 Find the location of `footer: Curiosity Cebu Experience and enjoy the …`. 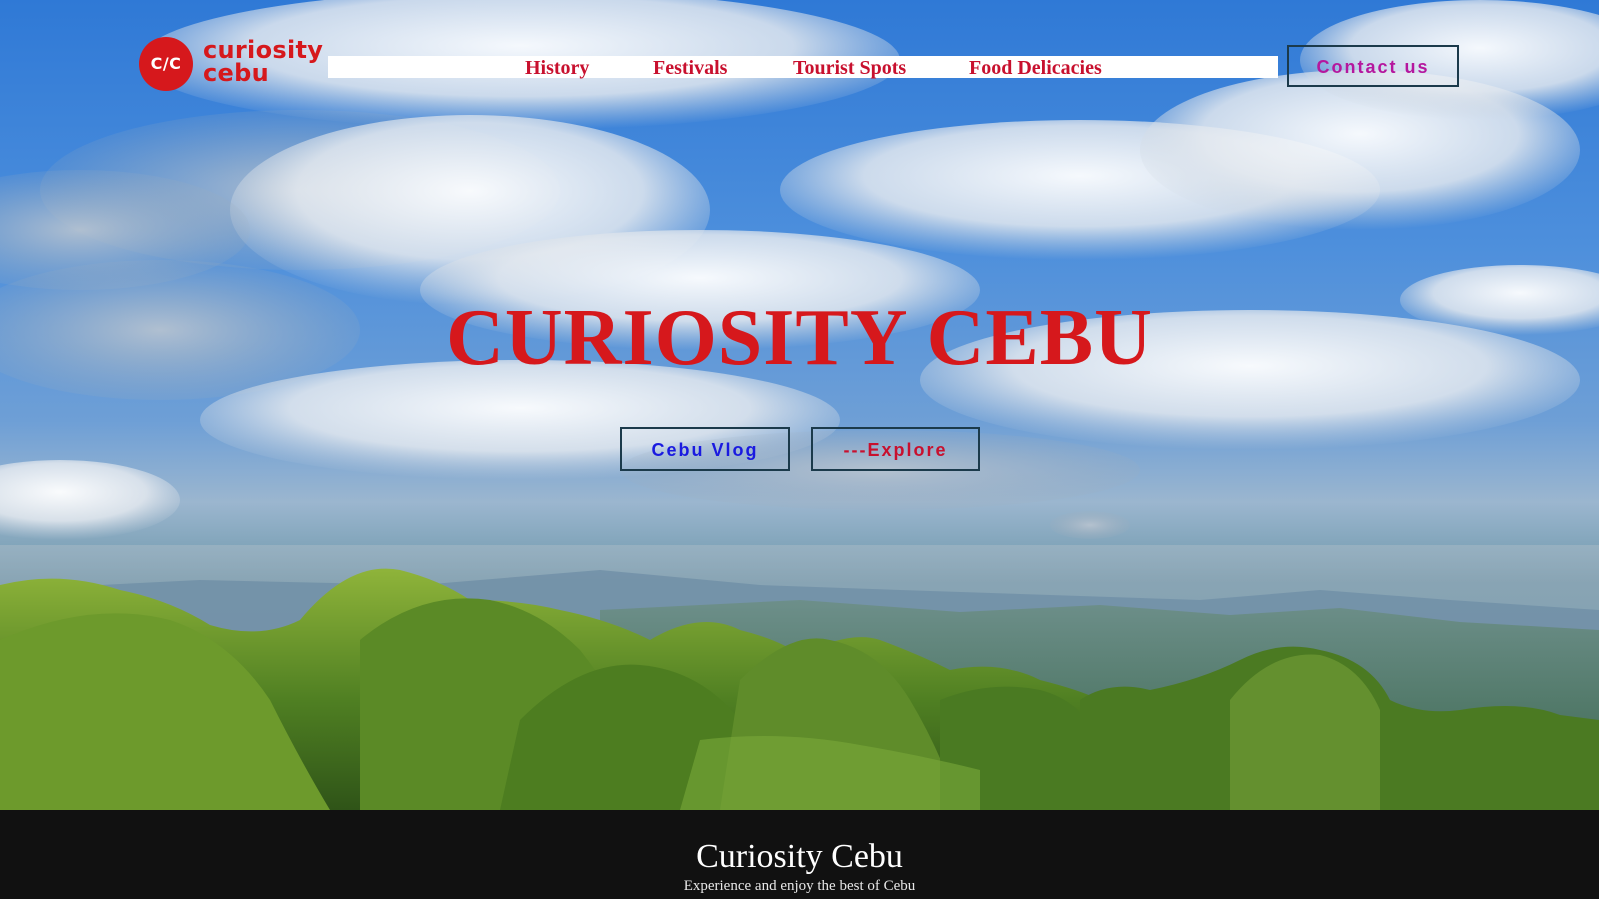

footer: Curiosity Cebu Experience and enjoy the … is located at coordinates (799, 854).